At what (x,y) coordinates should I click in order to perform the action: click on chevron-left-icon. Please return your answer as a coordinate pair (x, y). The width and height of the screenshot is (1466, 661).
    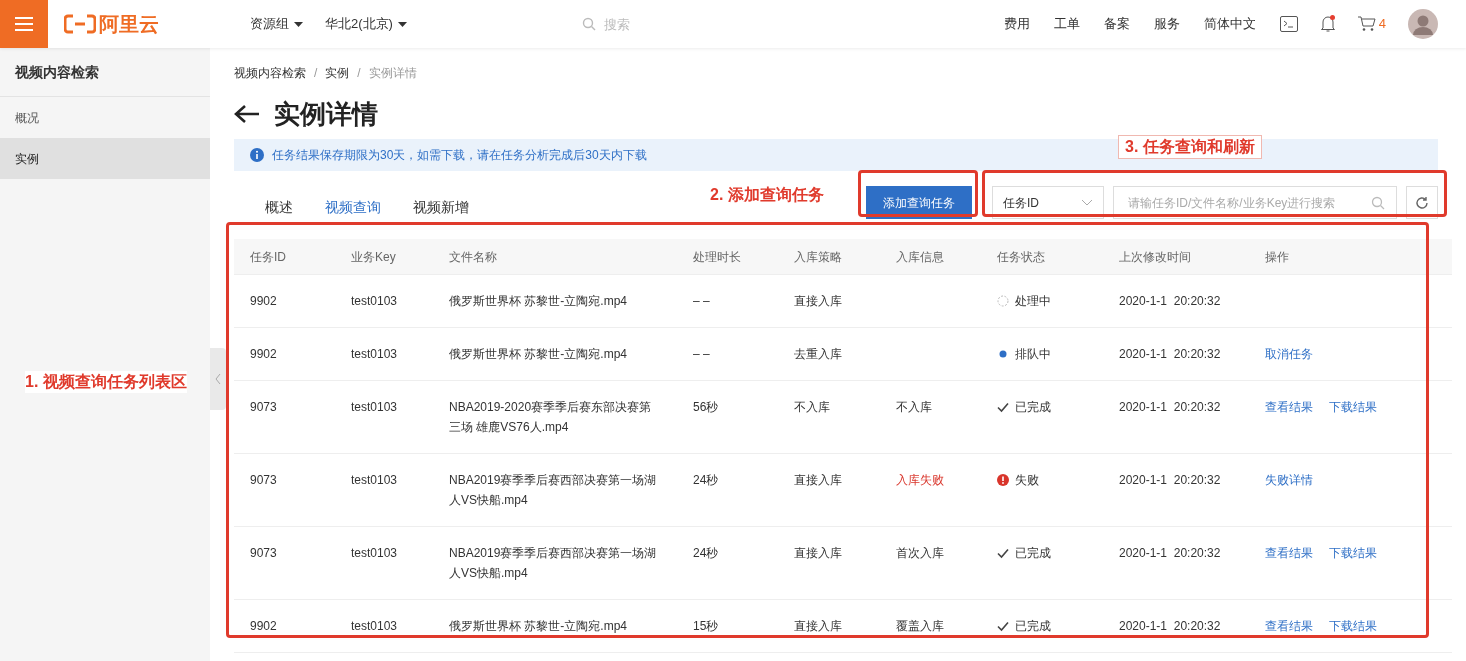
    Looking at the image, I should click on (218, 379).